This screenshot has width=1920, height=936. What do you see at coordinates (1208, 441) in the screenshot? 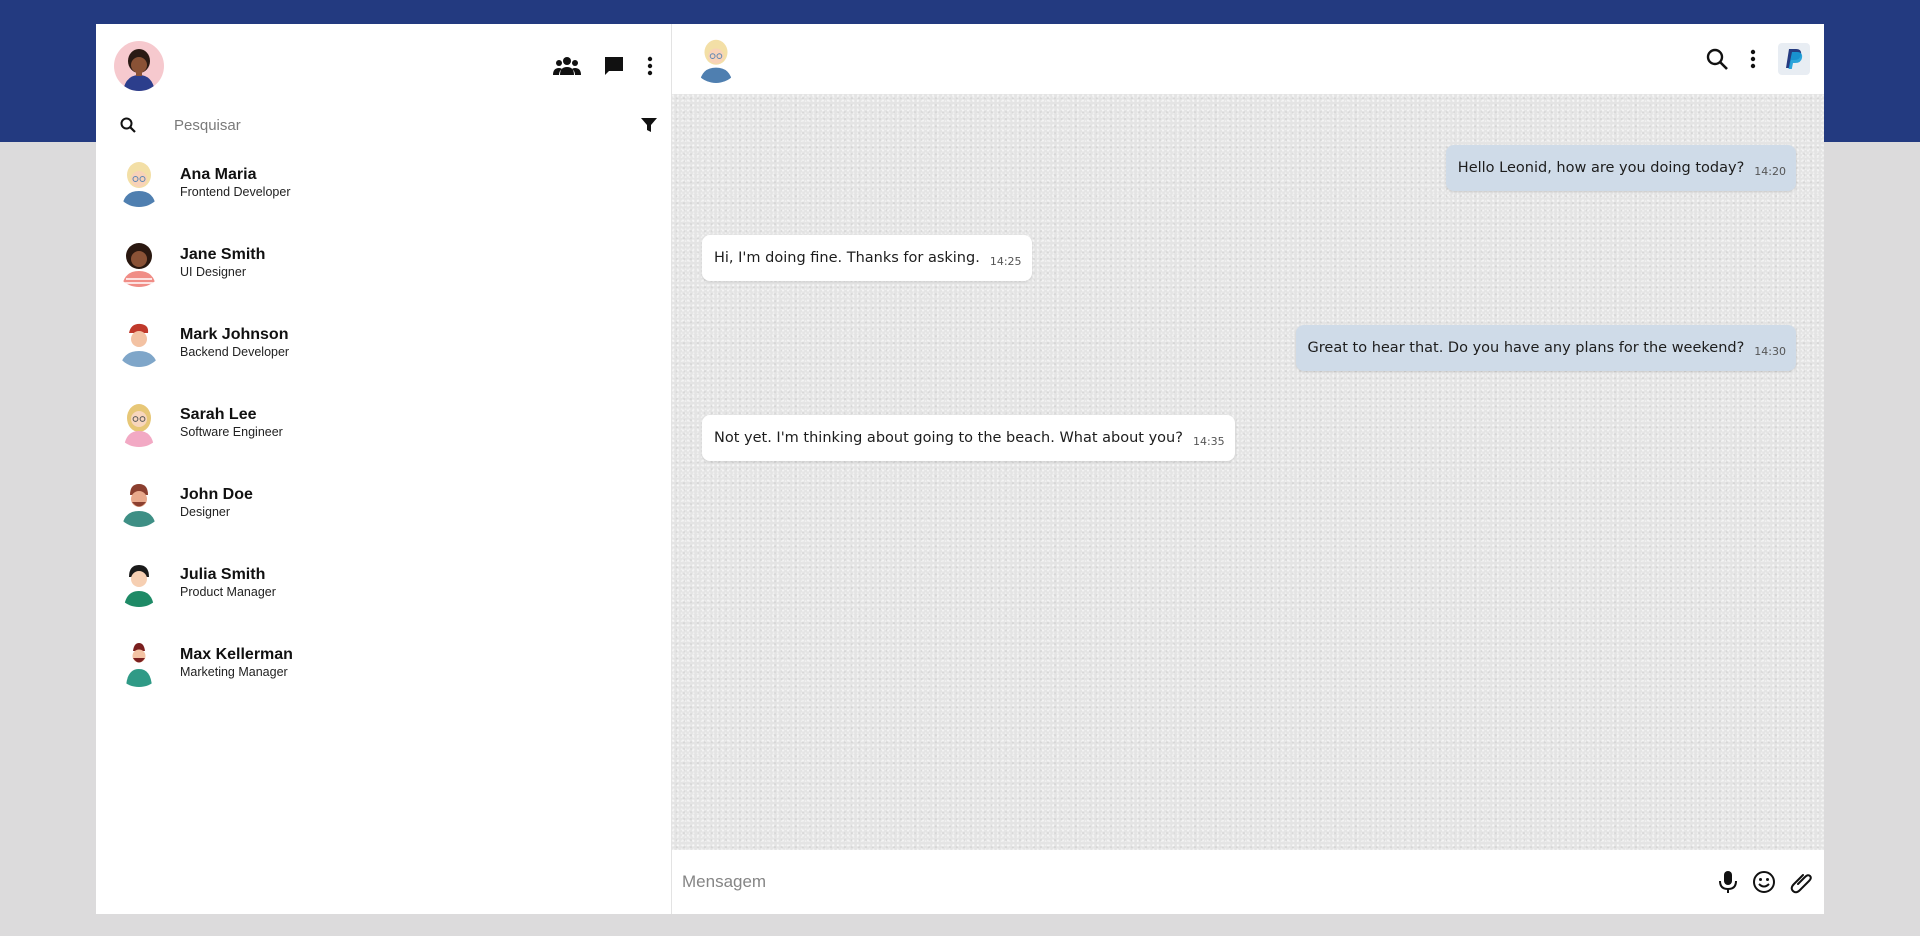
I see `message-time: 14:35` at bounding box center [1208, 441].